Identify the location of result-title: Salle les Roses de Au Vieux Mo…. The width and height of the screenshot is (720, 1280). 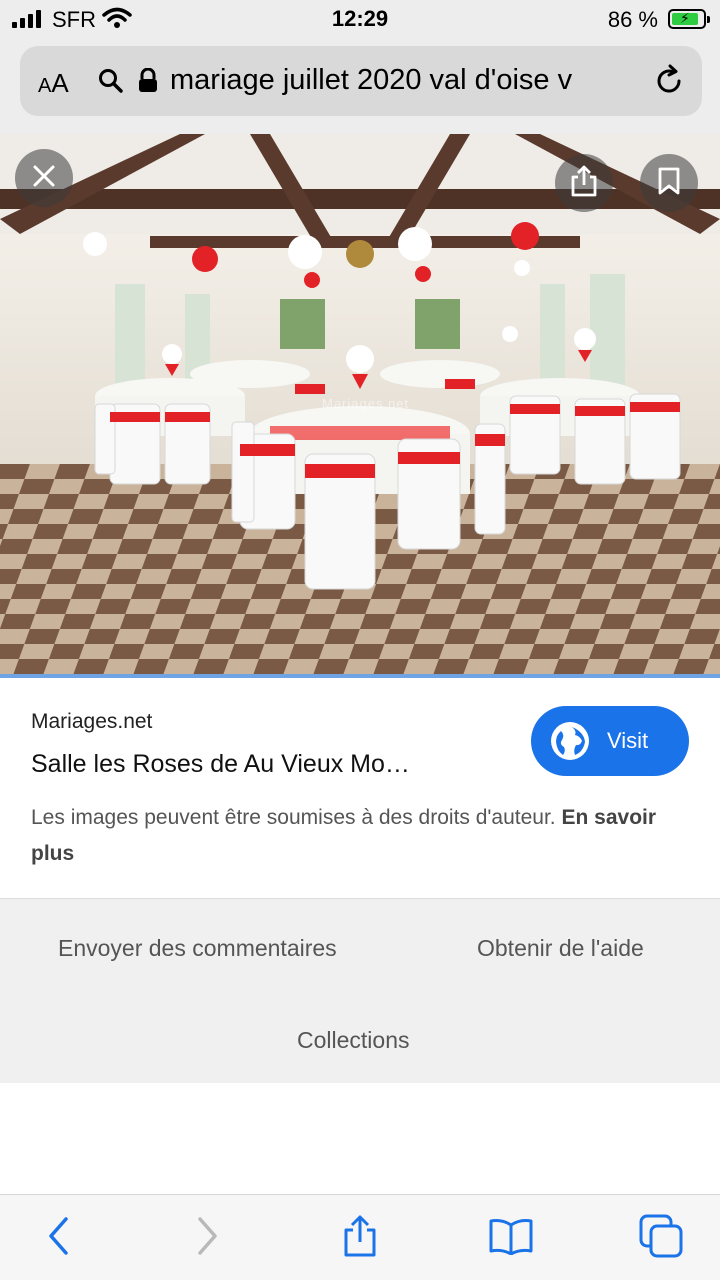
(220, 764).